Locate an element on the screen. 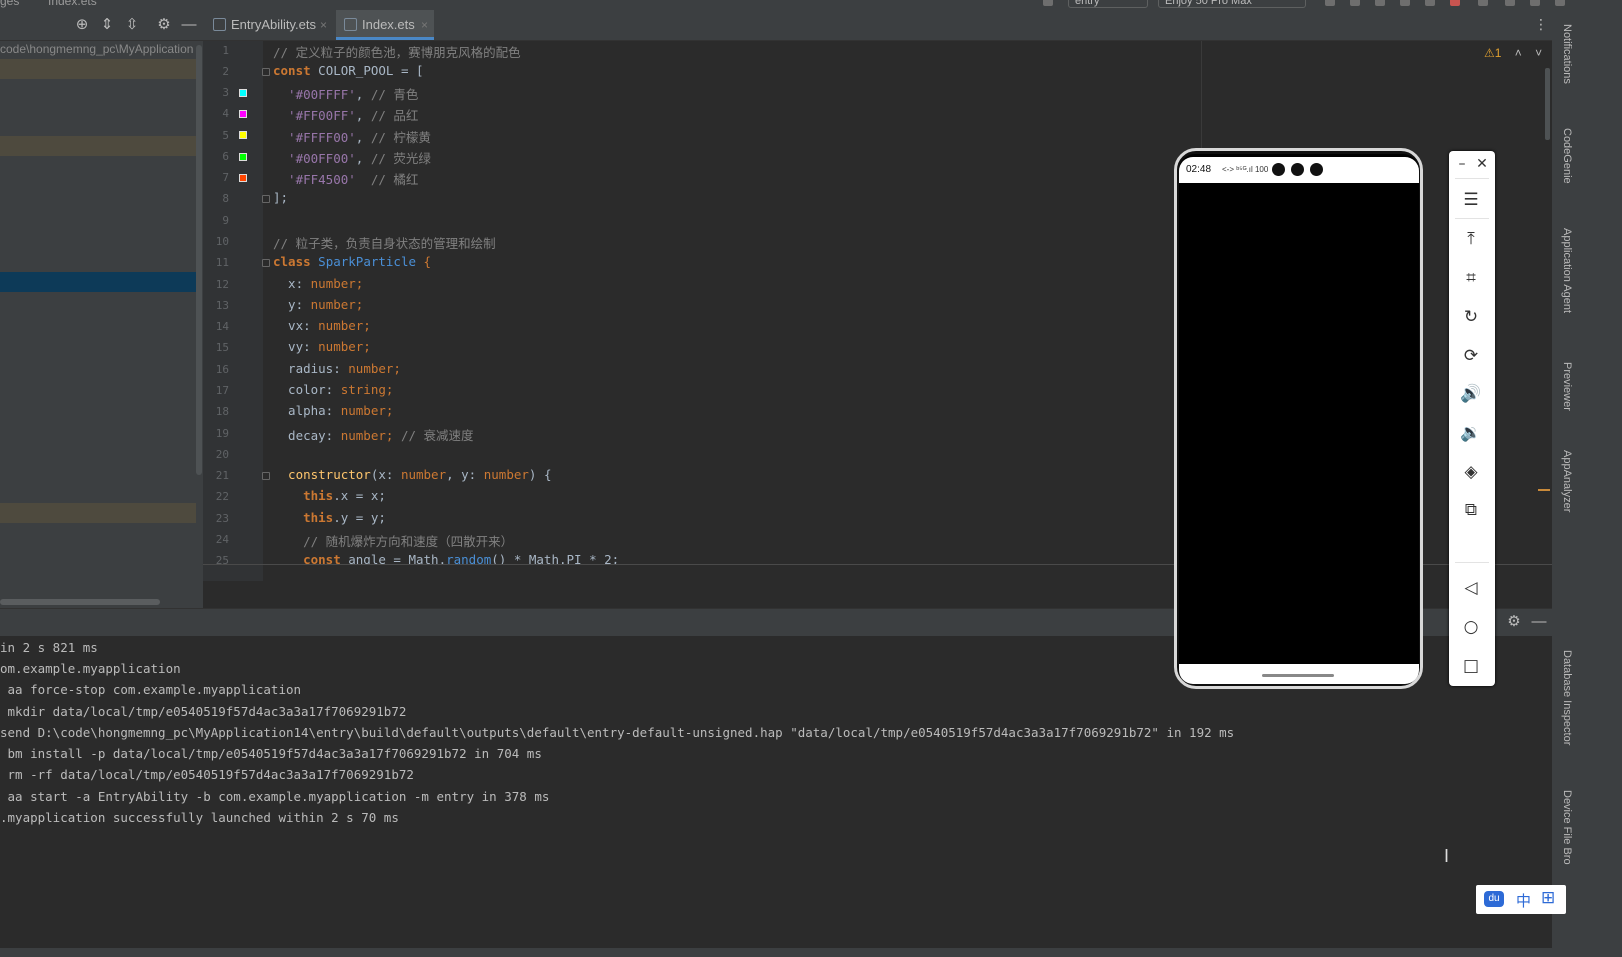  project-vertical-scrollbar is located at coordinates (199, 260).